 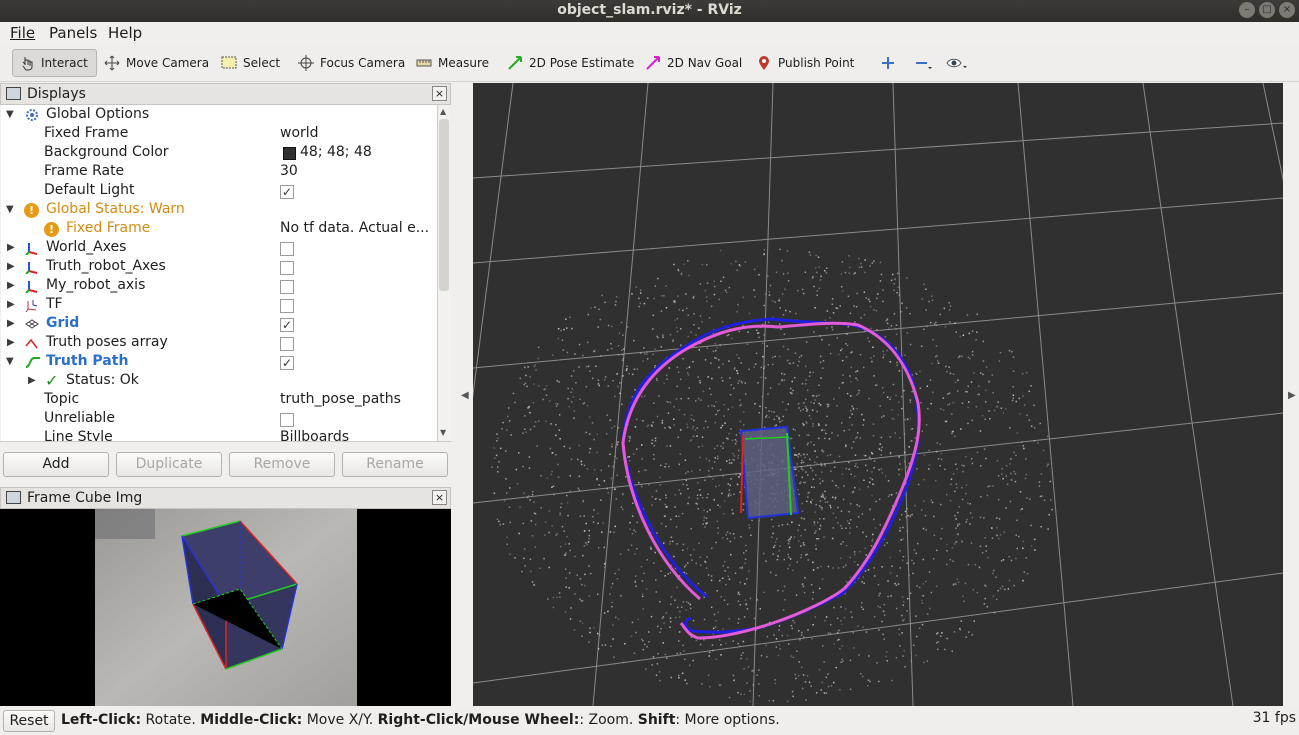 What do you see at coordinates (336, 152) in the screenshot?
I see `background-color-value: 48; 48; 48` at bounding box center [336, 152].